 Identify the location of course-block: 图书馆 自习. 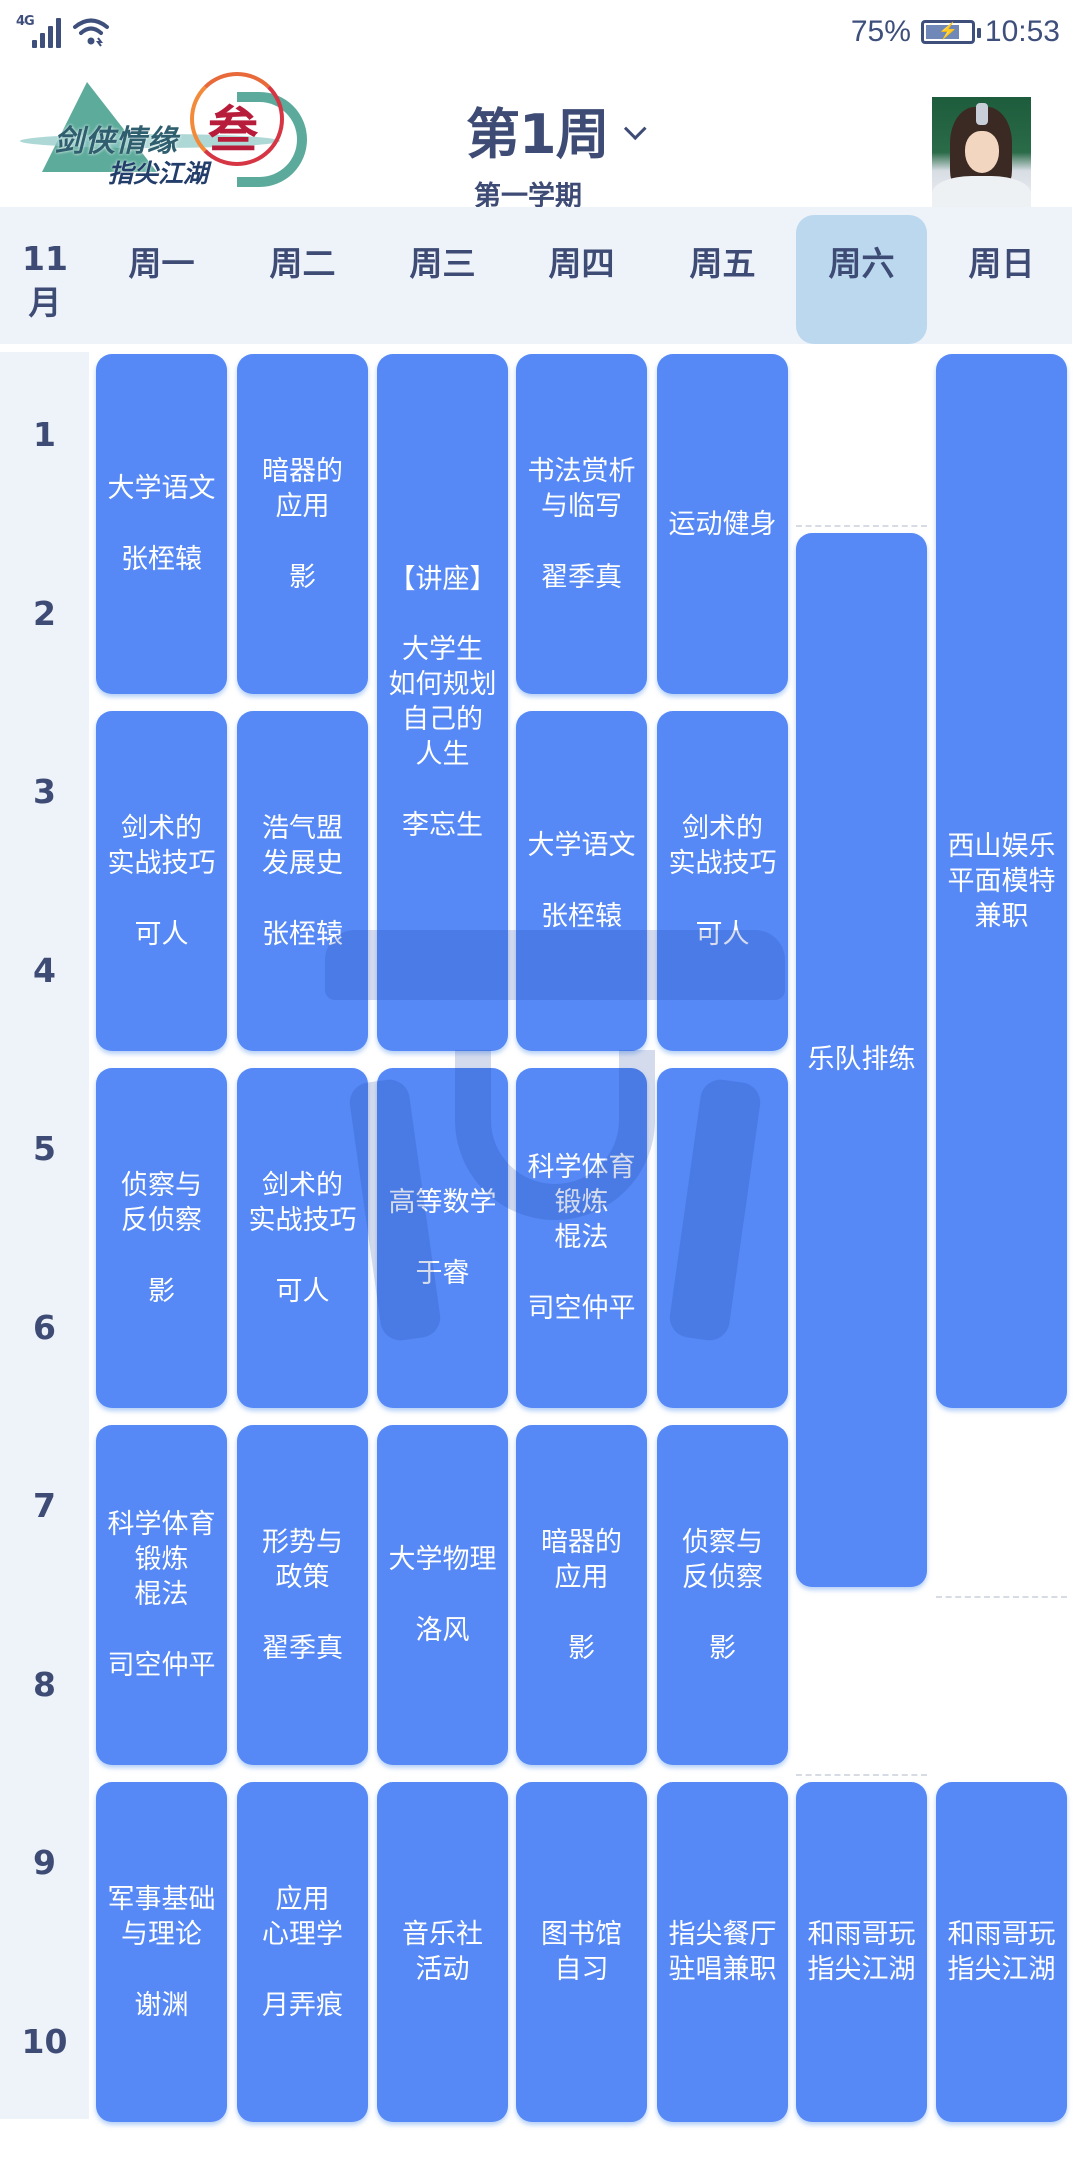
(581, 1952).